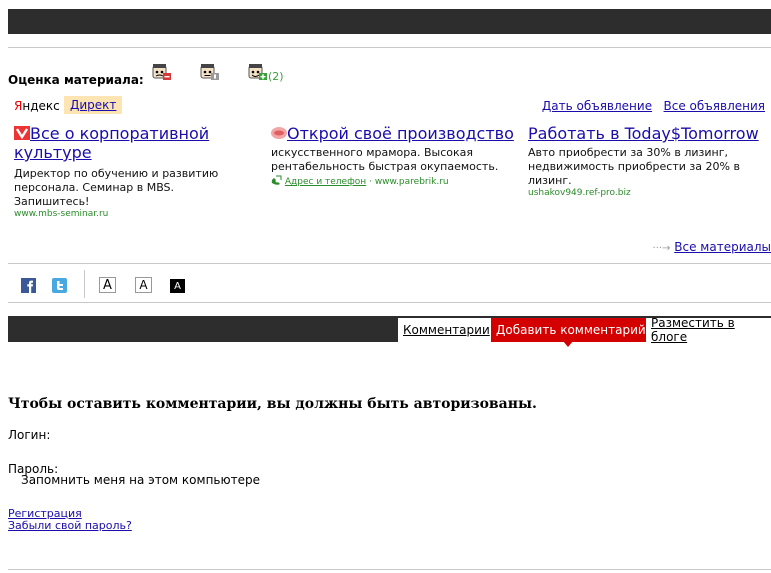 This screenshot has width=771, height=573. I want to click on auth-links: Регистрация Забыли свой пароль?, so click(70, 520).